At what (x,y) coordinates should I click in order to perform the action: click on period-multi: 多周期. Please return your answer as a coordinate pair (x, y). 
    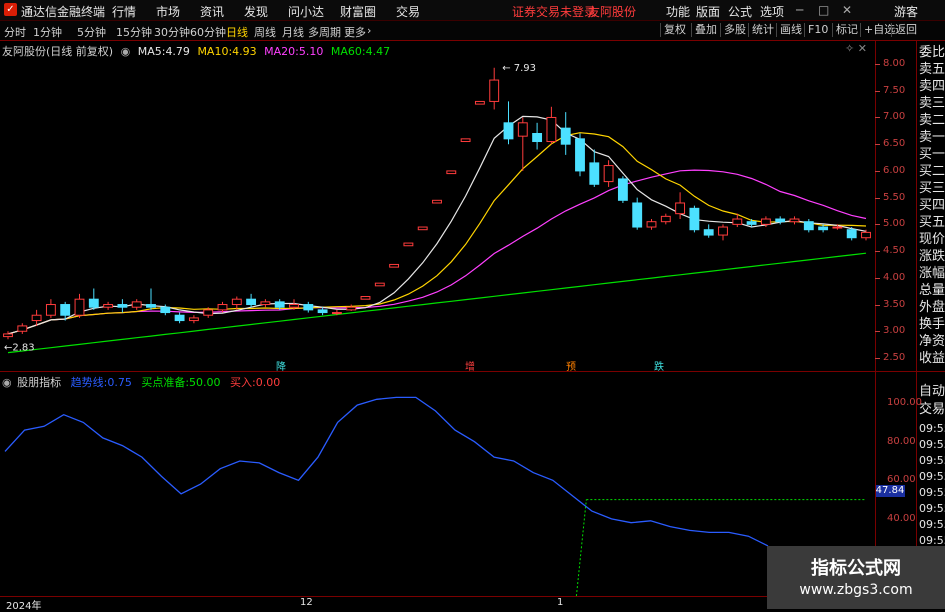
    Looking at the image, I should click on (324, 32).